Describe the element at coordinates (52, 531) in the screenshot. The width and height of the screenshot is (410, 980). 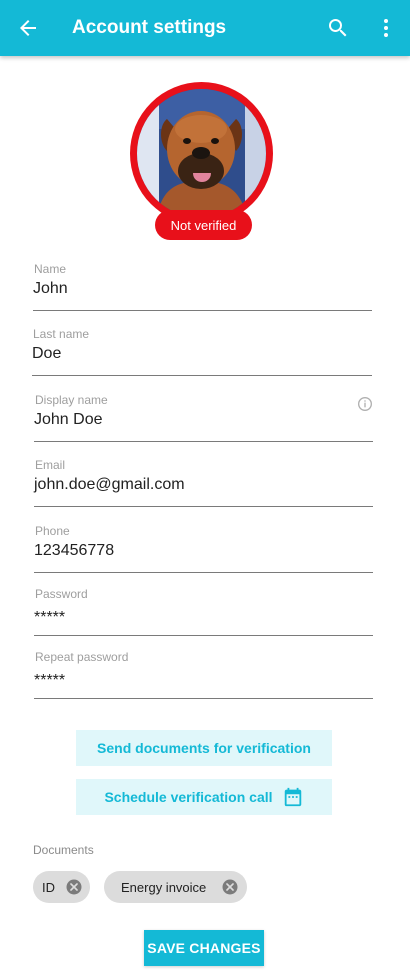
I see `phone-label: Phone` at that location.